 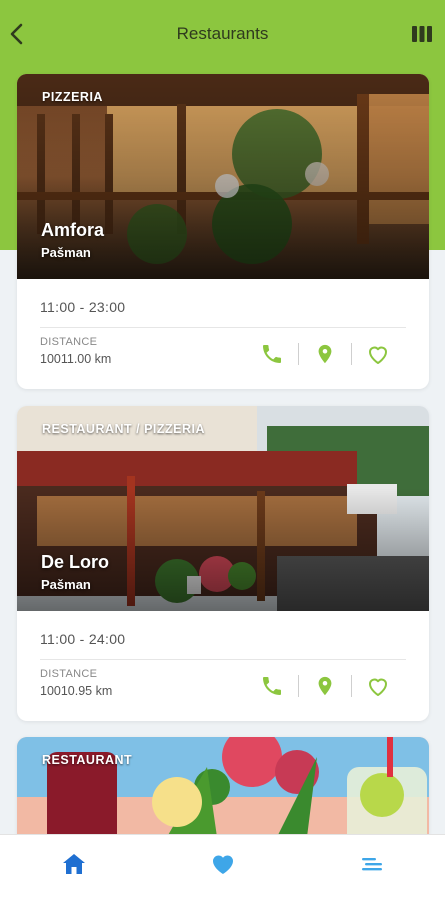 What do you see at coordinates (223, 334) in the screenshot?
I see `restaurant-info: 11:00 - 23:00 DISTANCE 10011.00 km` at bounding box center [223, 334].